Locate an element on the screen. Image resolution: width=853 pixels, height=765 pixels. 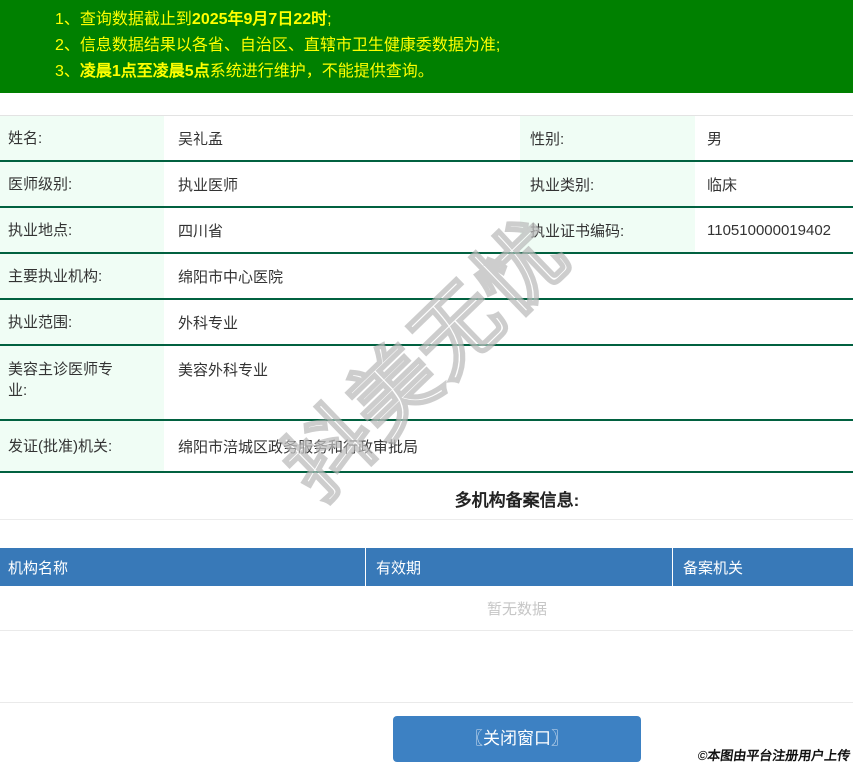
main-institution-value: 绵阳市中心医院 is located at coordinates (231, 277).